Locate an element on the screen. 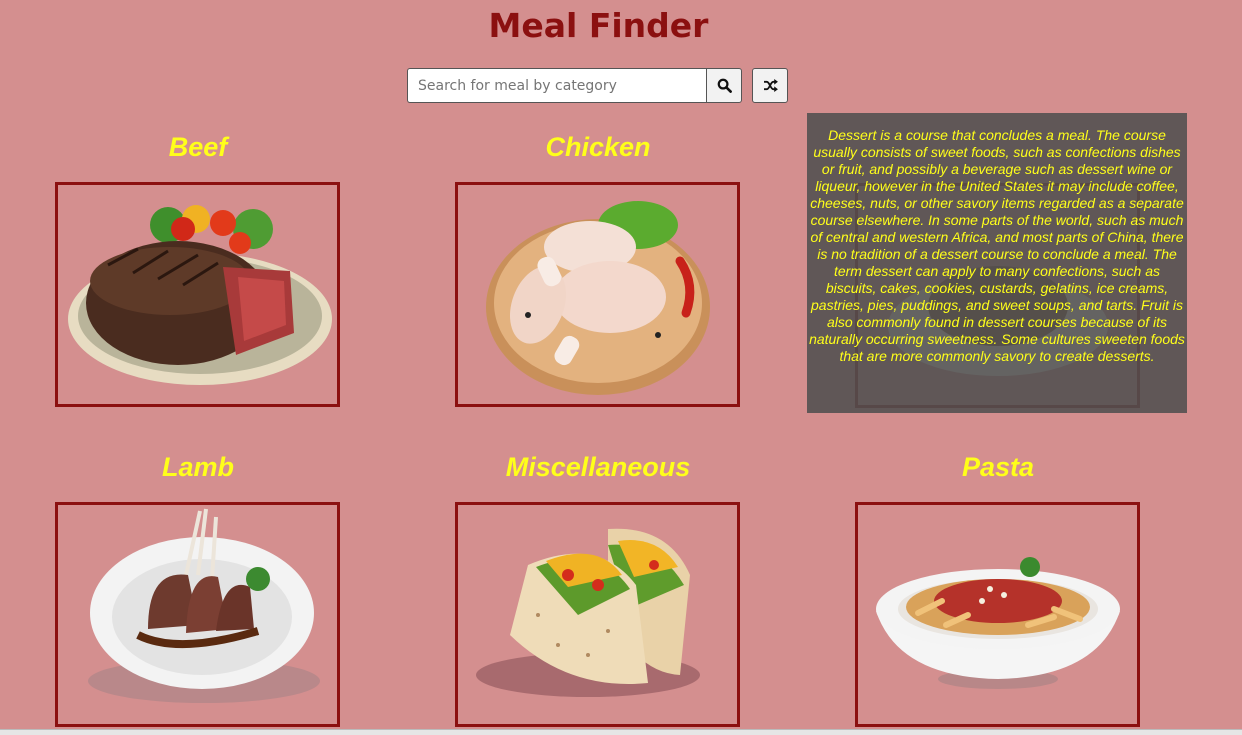 Image resolution: width=1242 pixels, height=735 pixels. search-icon is located at coordinates (724, 85).